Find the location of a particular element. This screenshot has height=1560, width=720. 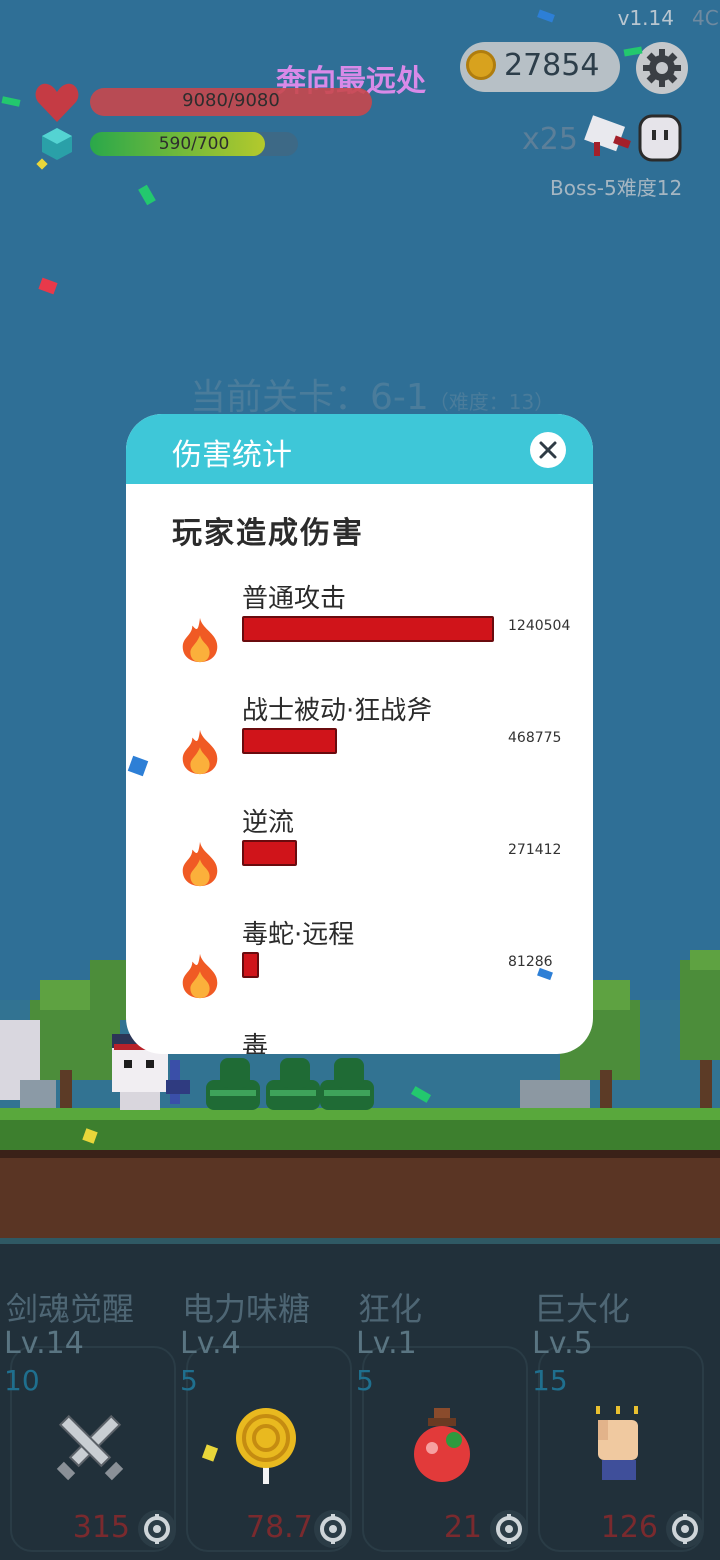

close-button is located at coordinates (548, 450).